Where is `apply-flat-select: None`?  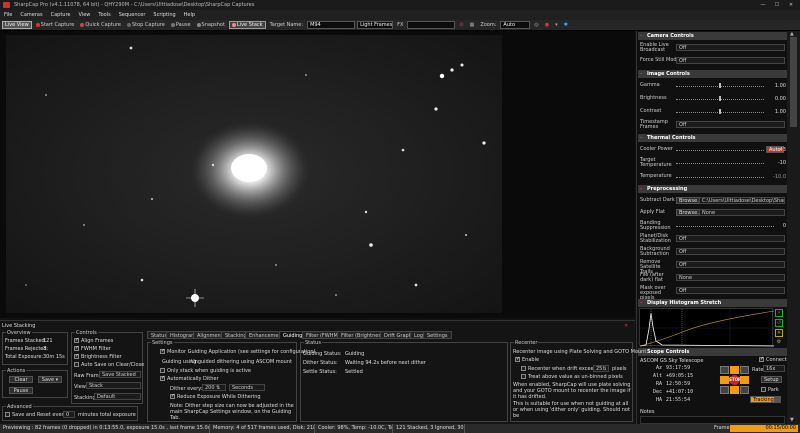
apply-flat-select: None is located at coordinates (742, 212).